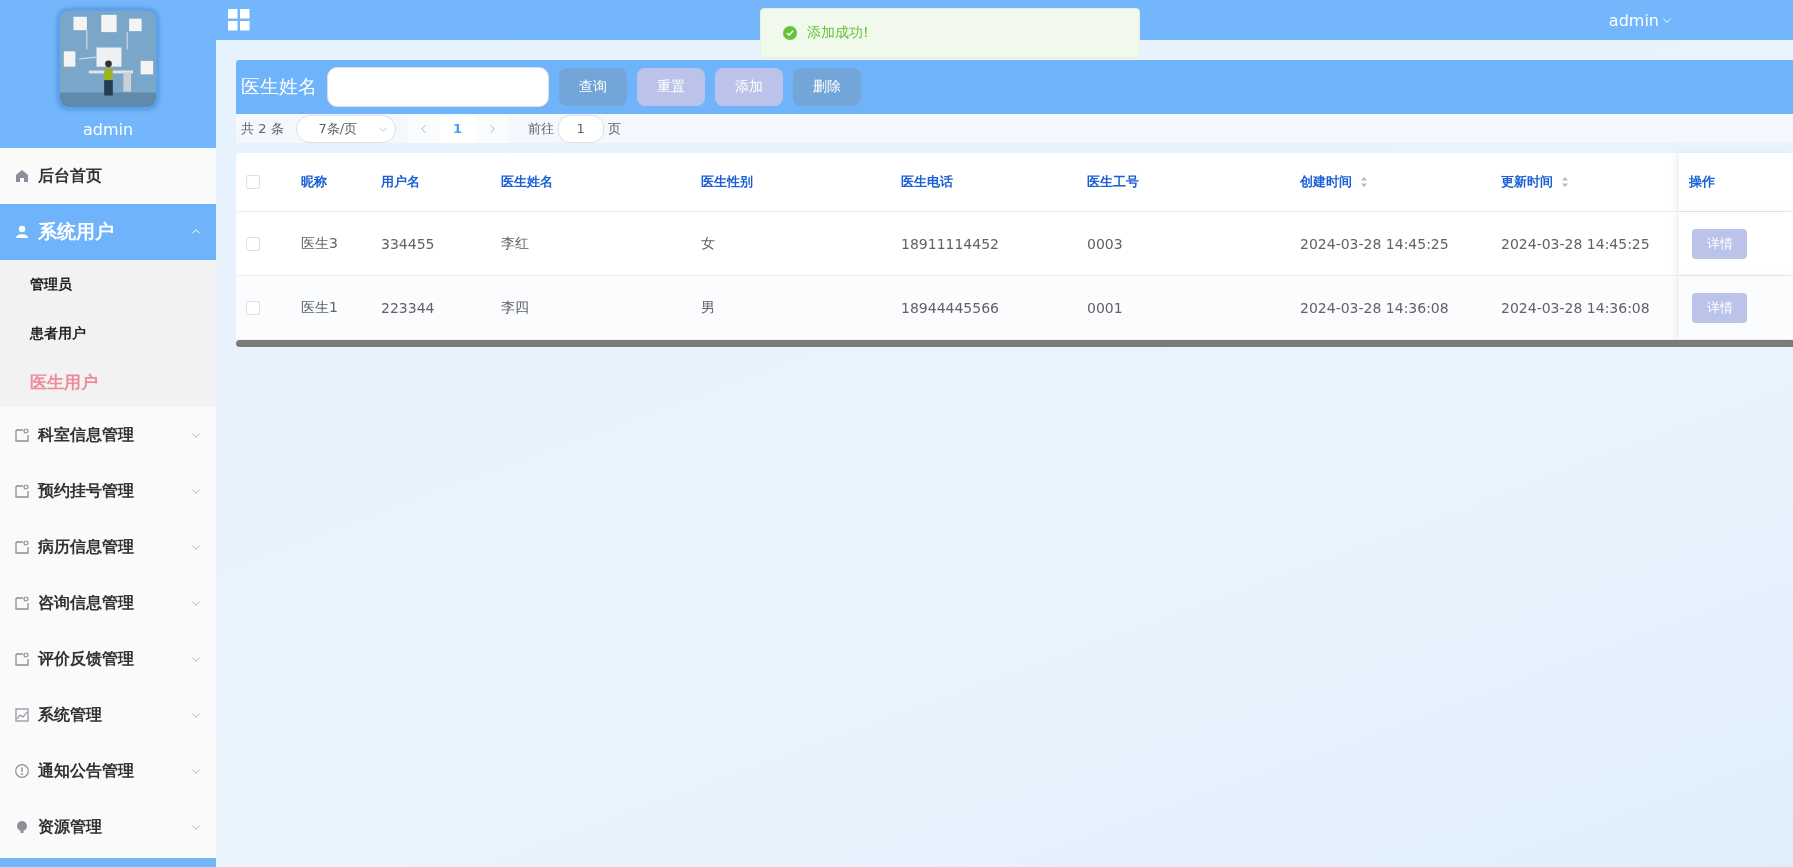 The width and height of the screenshot is (1793, 867). Describe the element at coordinates (22, 176) in the screenshot. I see `home-icon` at that location.